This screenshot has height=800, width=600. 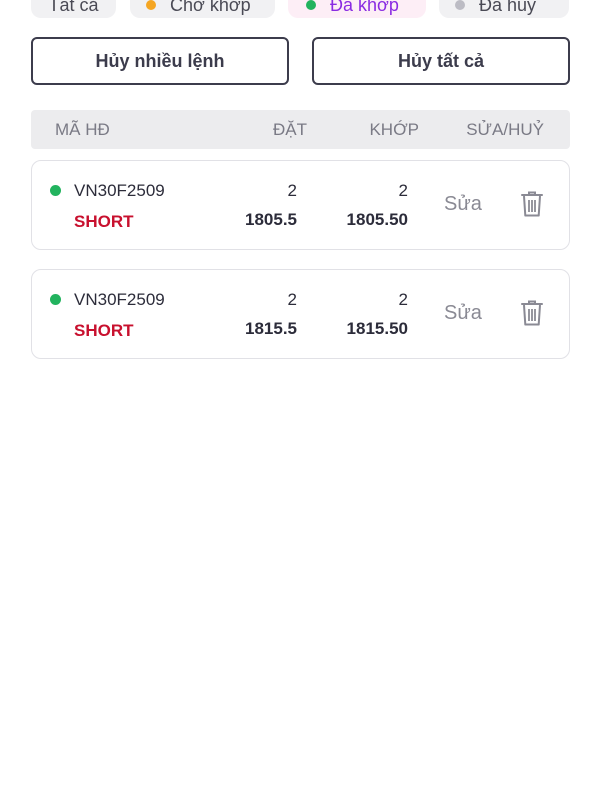 What do you see at coordinates (364, 7) in the screenshot?
I see `filter-matched-label: Đã khớp` at bounding box center [364, 7].